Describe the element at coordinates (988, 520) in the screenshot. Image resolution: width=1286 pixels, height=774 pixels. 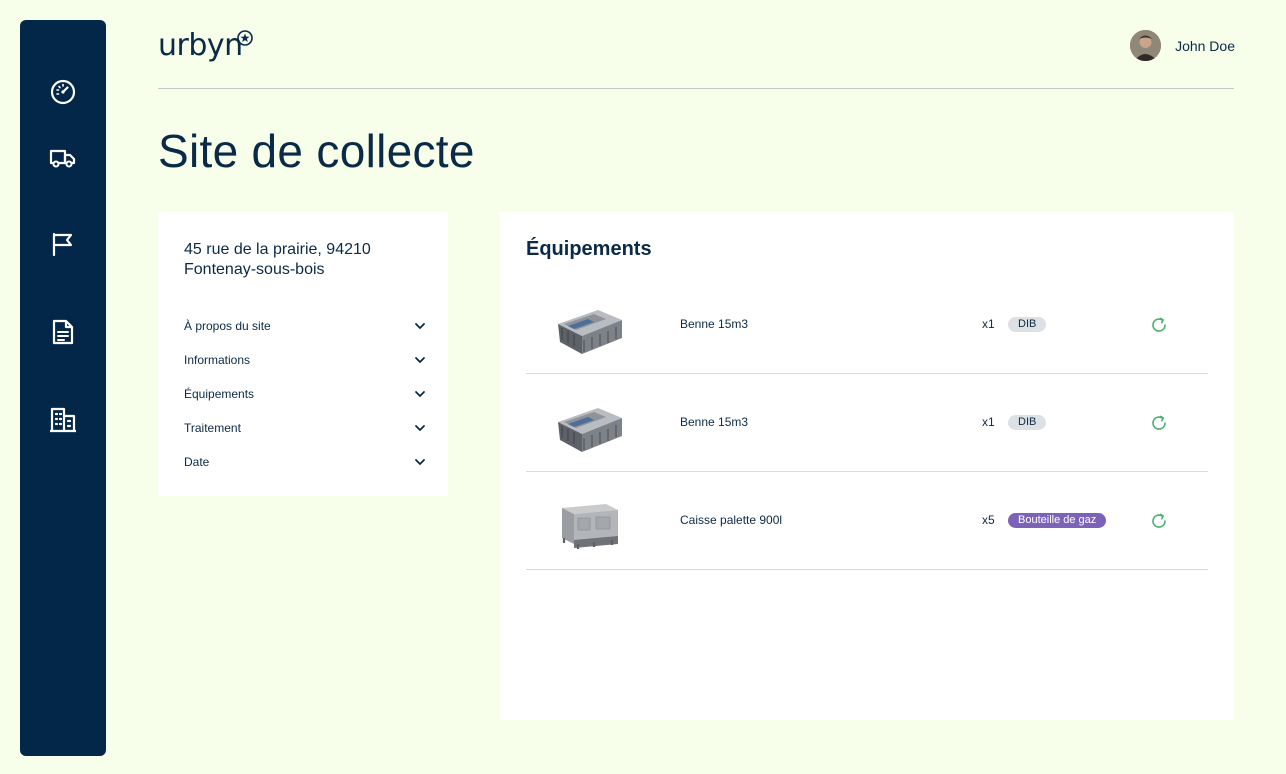
I see `equipment-quantity: x5` at that location.